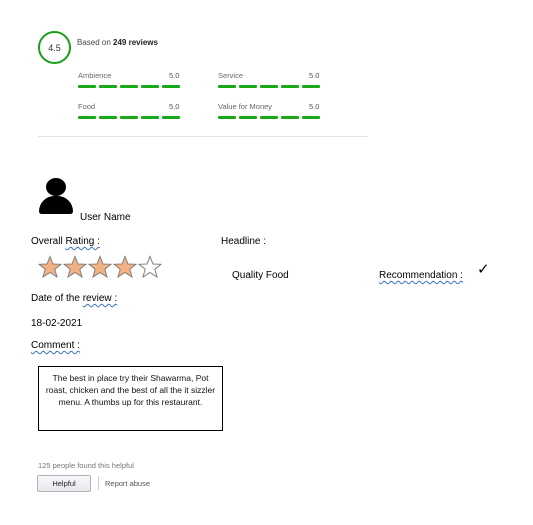 The width and height of the screenshot is (533, 525). What do you see at coordinates (129, 117) in the screenshot?
I see `rating-bar-food` at bounding box center [129, 117].